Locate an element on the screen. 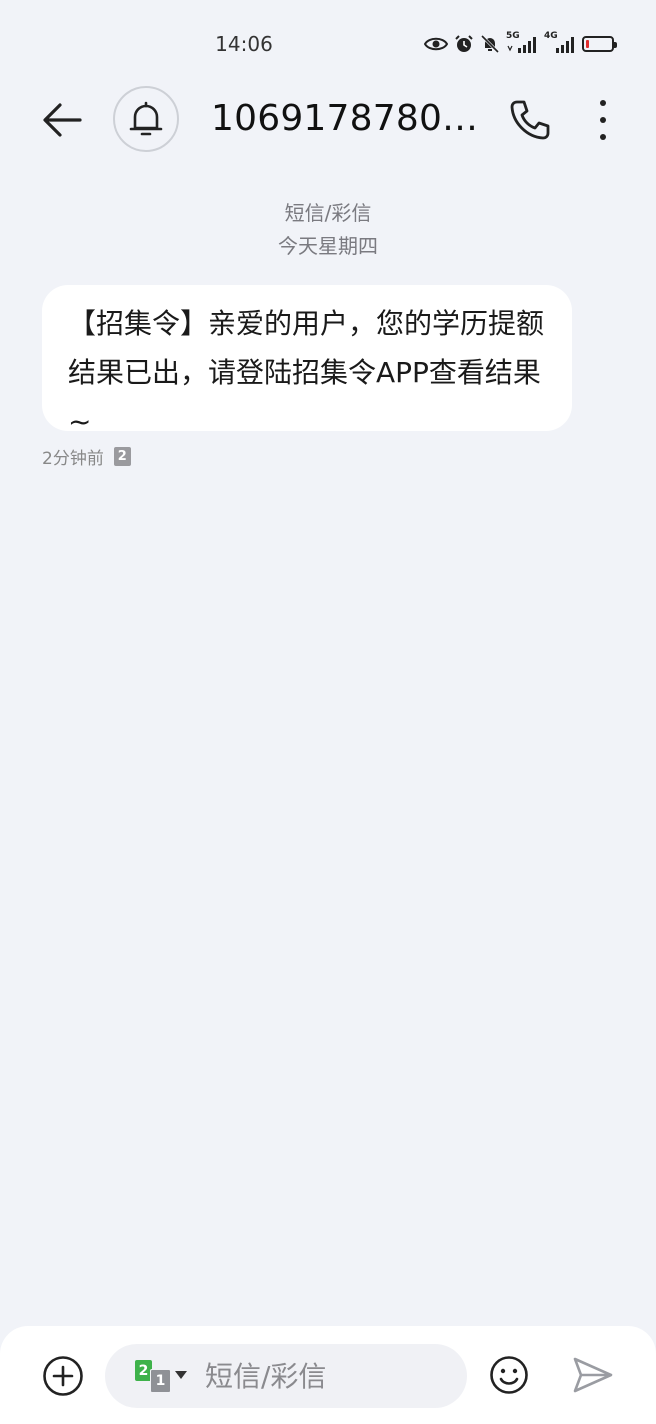 Image resolution: width=656 pixels, height=1424 pixels. message-bubble: 【招集令】亲爱的用户，您的学历提额结果已出，请登陆招集令APP查看结果~ is located at coordinates (307, 361).